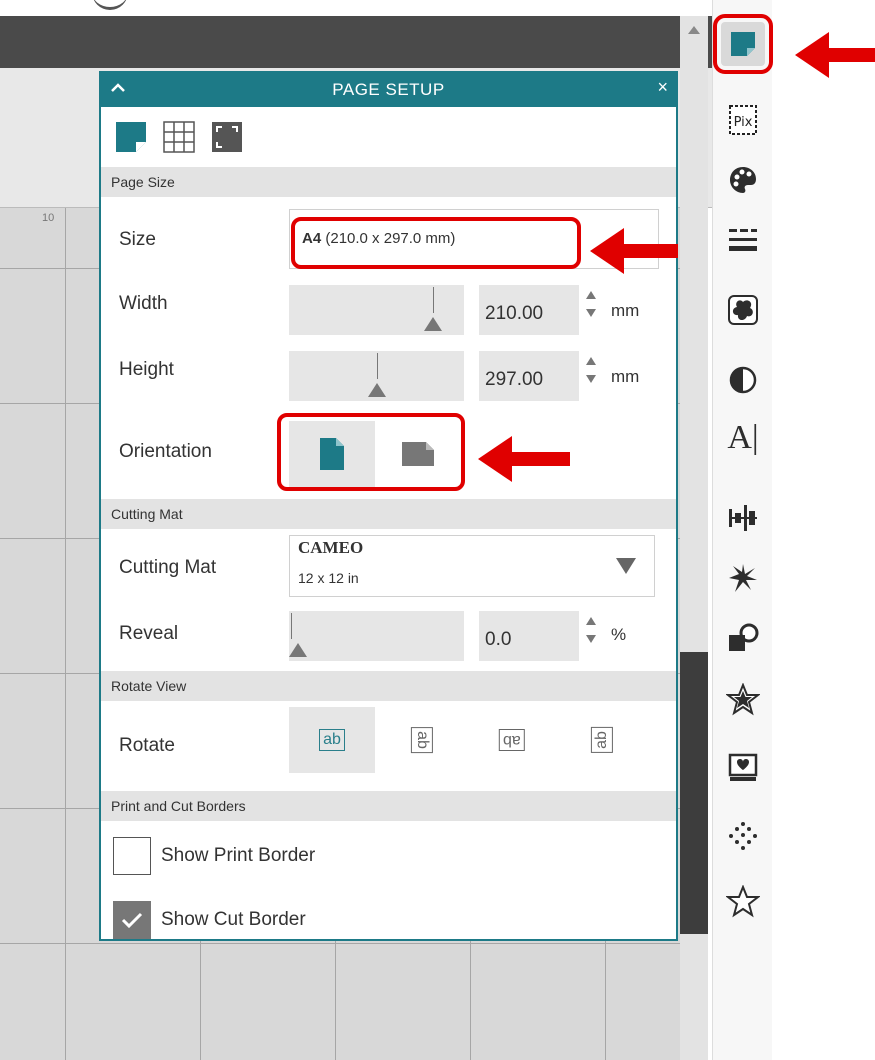  I want to click on reveal-spinner, so click(592, 632).